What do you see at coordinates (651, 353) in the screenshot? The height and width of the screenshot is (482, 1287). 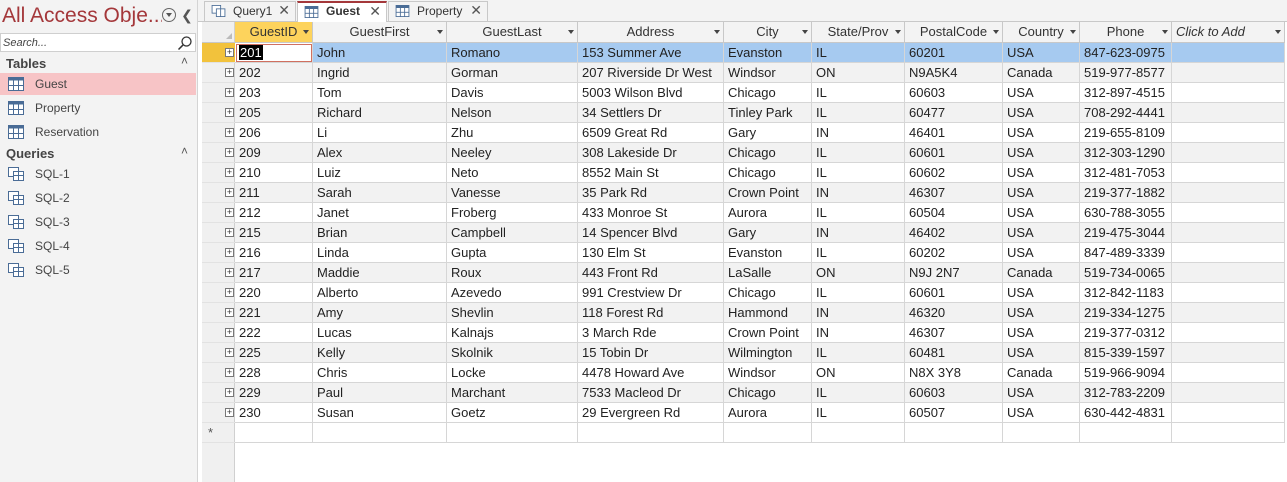 I see `table-cell: 15 Tobin Dr` at bounding box center [651, 353].